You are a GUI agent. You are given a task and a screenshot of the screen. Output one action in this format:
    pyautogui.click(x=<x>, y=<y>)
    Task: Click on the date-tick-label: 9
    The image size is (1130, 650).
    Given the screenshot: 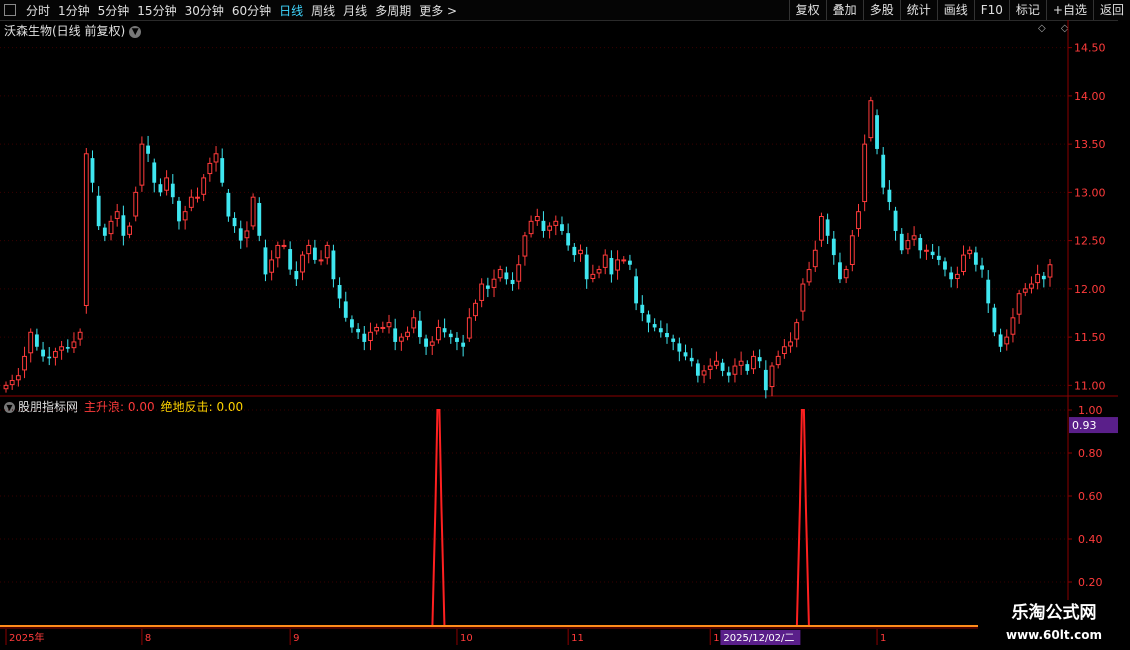 What is the action you would take?
    pyautogui.click(x=296, y=638)
    